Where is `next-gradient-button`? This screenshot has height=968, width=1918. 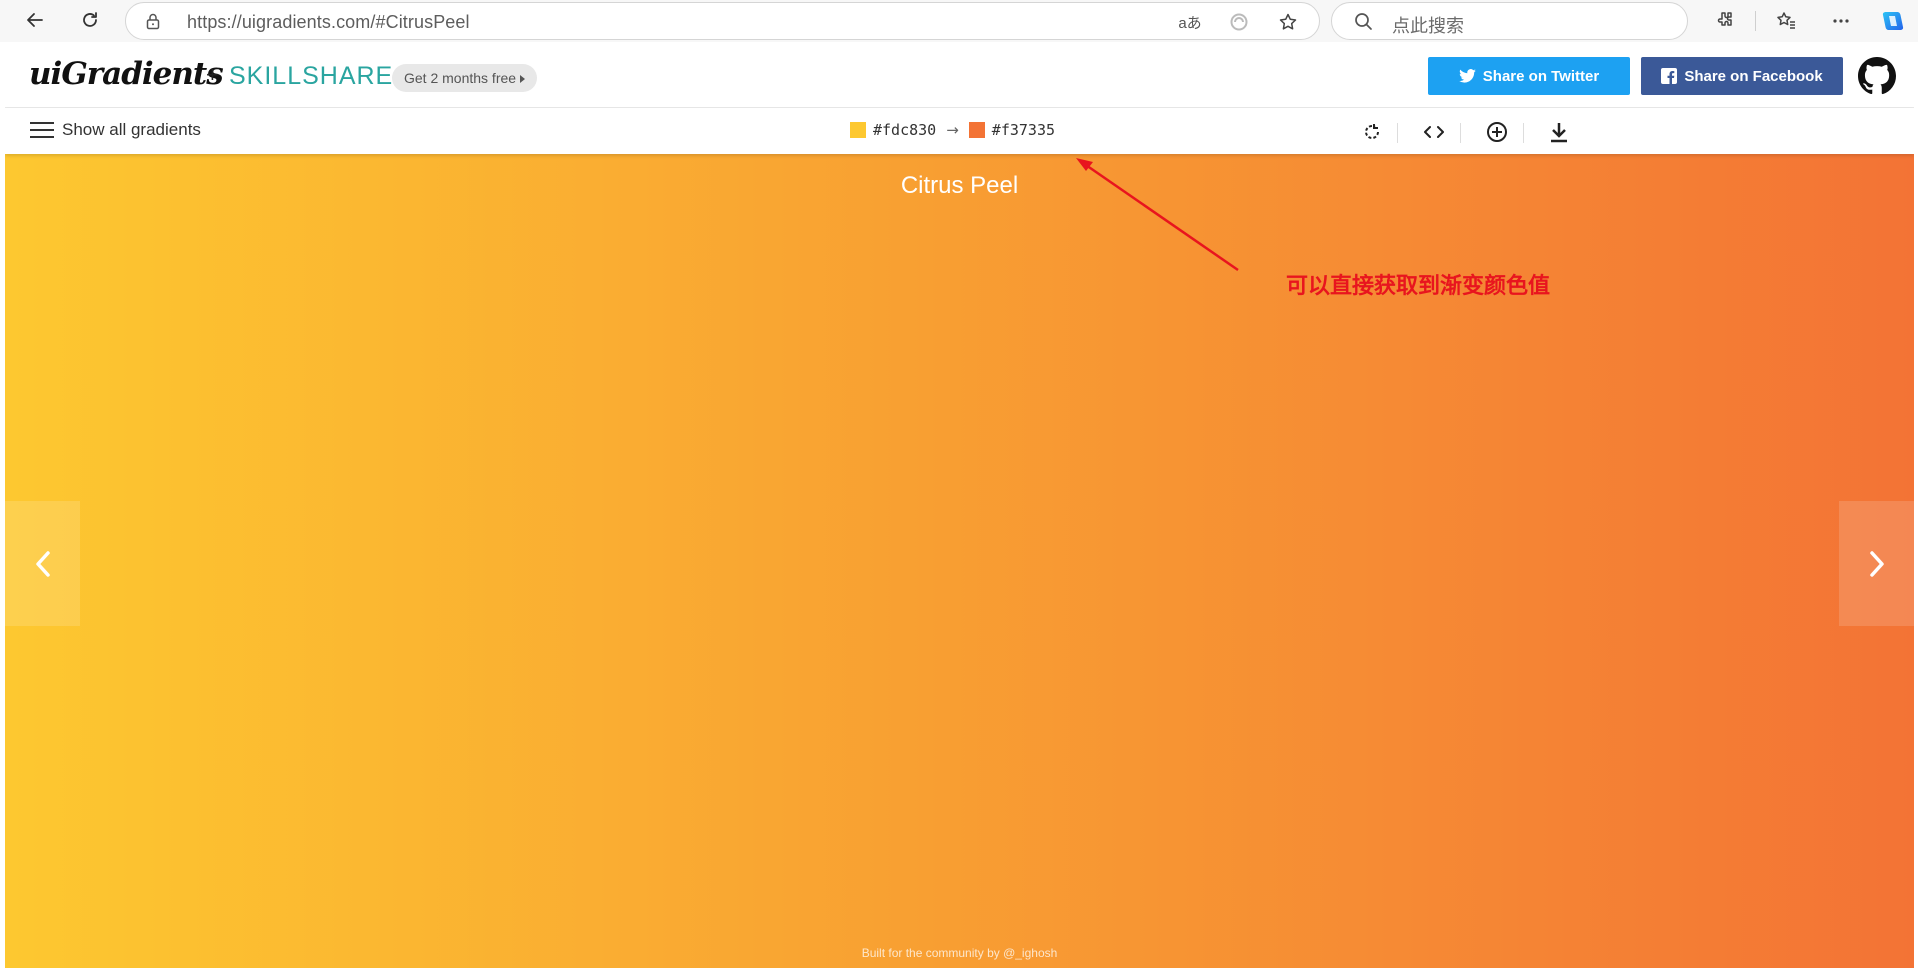
next-gradient-button is located at coordinates (1876, 563).